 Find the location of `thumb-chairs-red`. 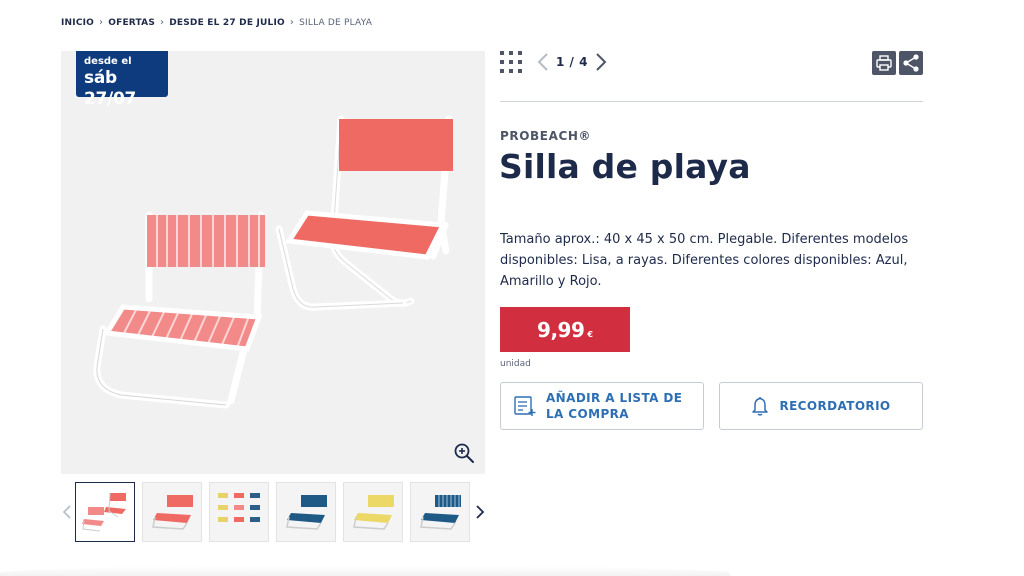

thumb-chairs-red is located at coordinates (104, 512).